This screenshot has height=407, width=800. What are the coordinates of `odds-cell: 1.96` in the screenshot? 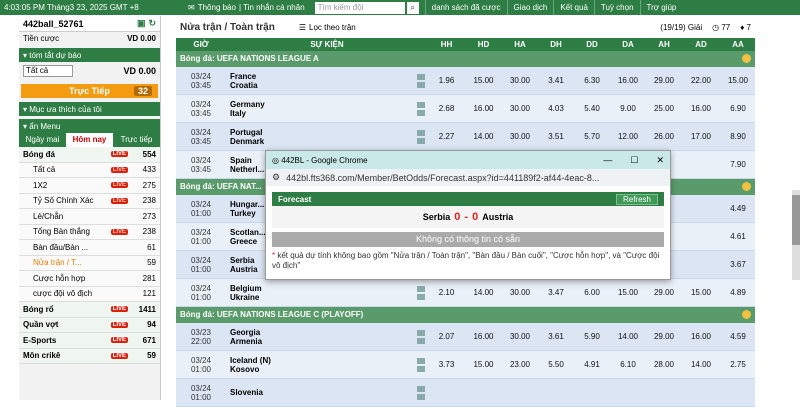 It's located at (446, 80).